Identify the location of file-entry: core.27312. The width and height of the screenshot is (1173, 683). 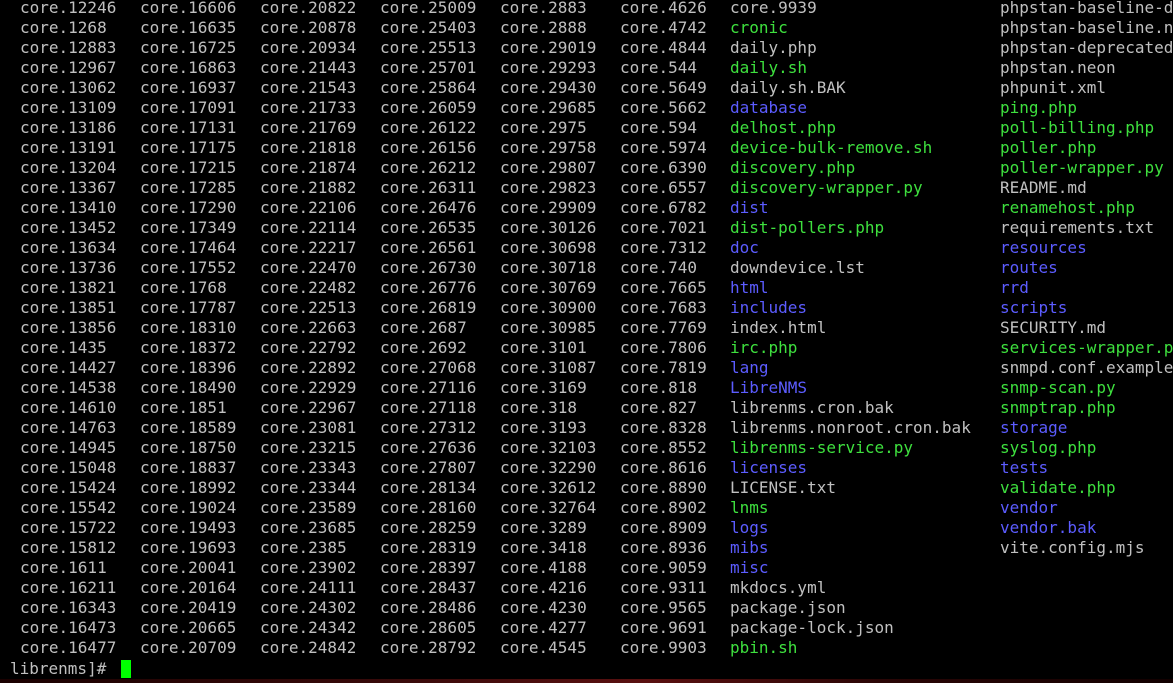
(428, 427).